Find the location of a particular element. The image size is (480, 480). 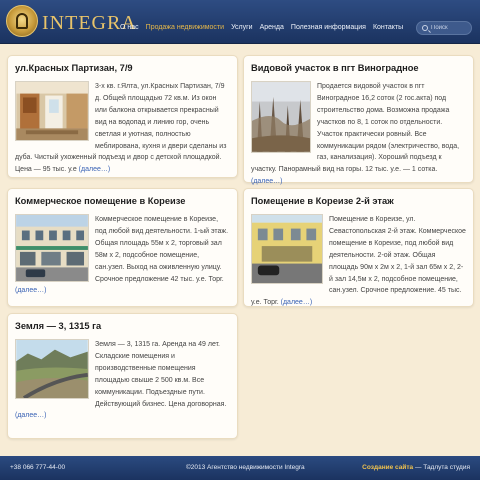

site-creation-link: Создание сайта is located at coordinates (387, 467).